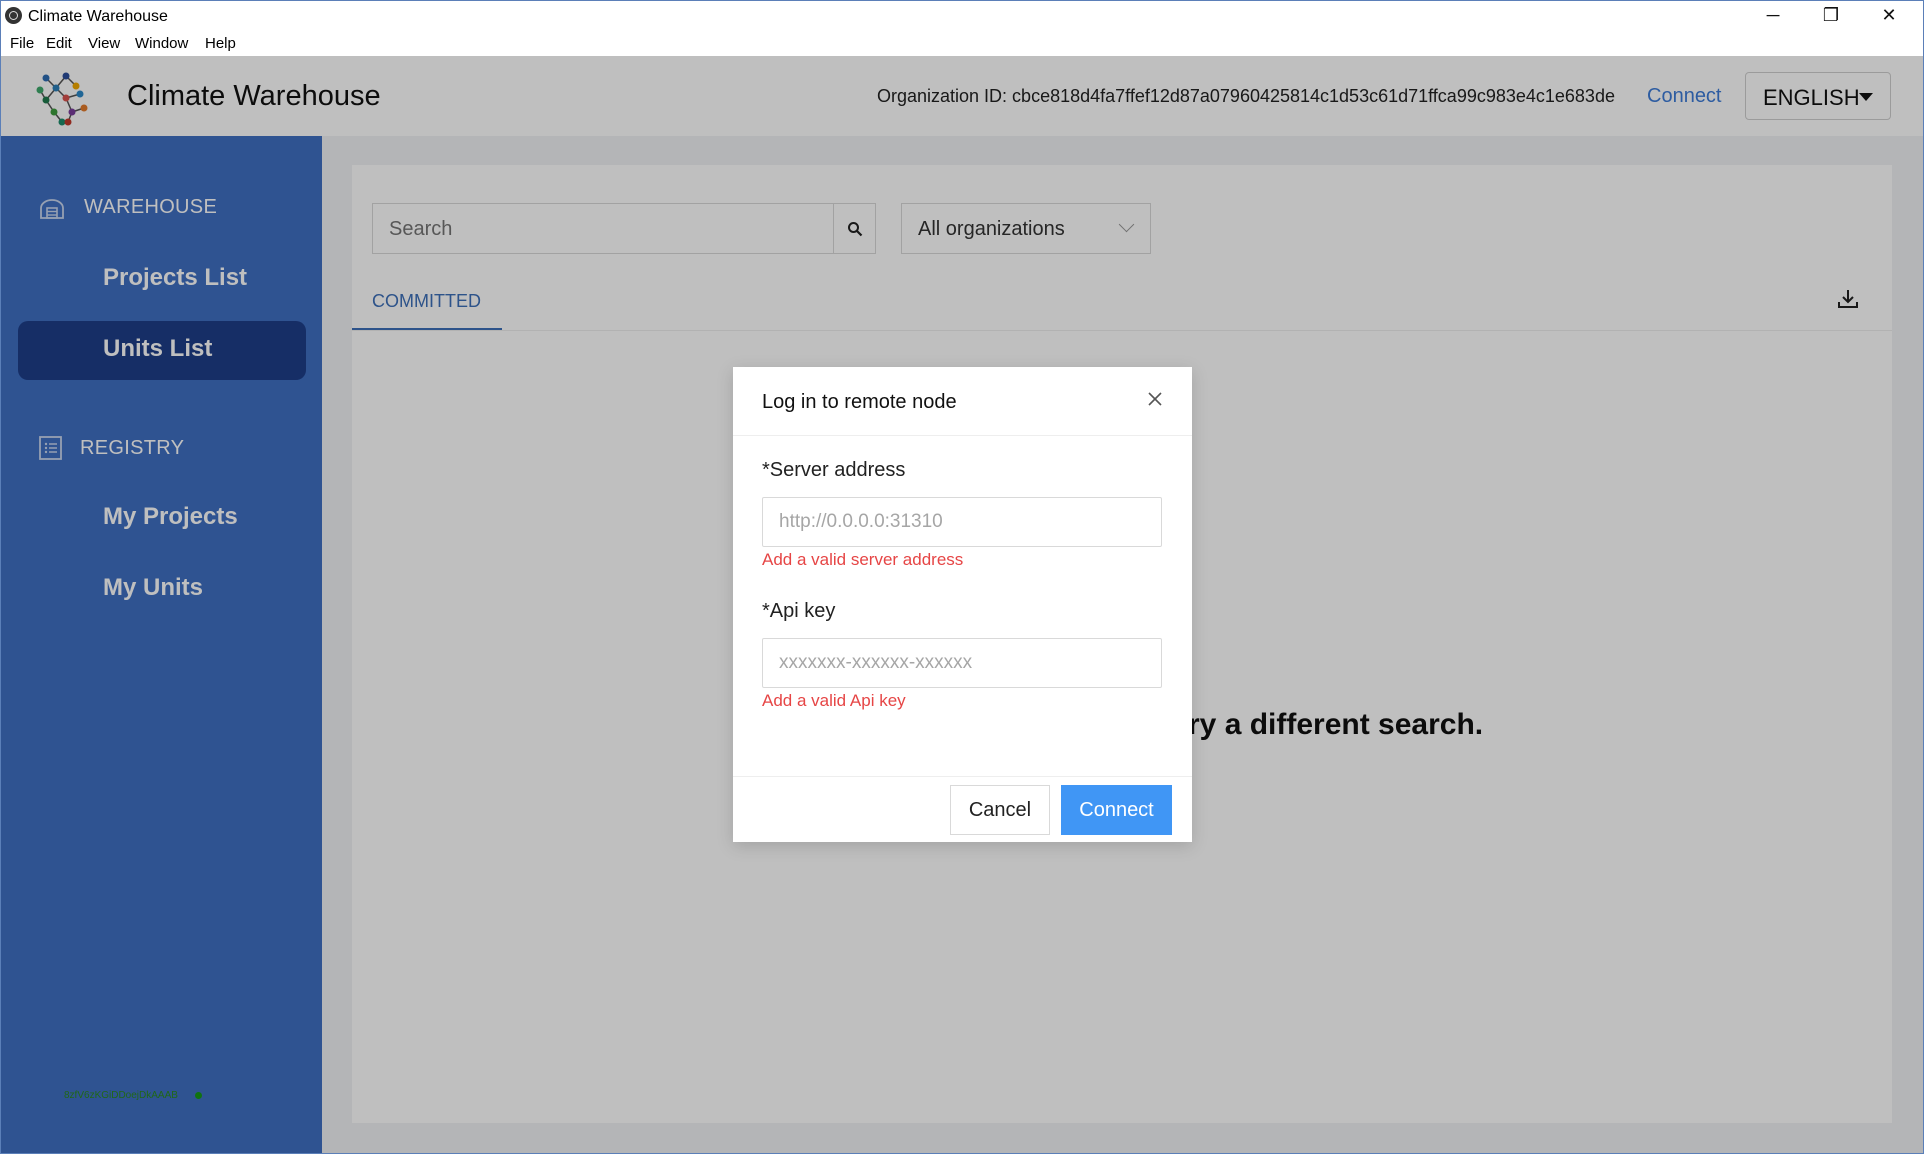  I want to click on menu-bar: File Edit View Window Help, so click(962, 43).